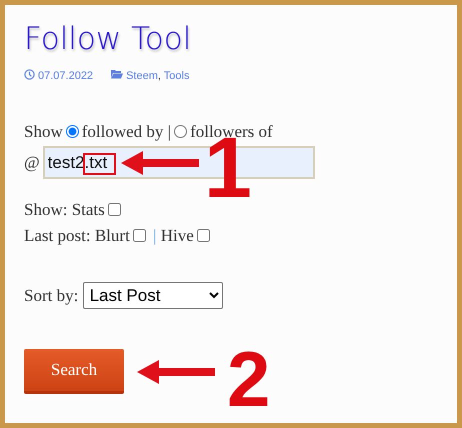 The image size is (462, 428). I want to click on search-button: Search, so click(74, 371).